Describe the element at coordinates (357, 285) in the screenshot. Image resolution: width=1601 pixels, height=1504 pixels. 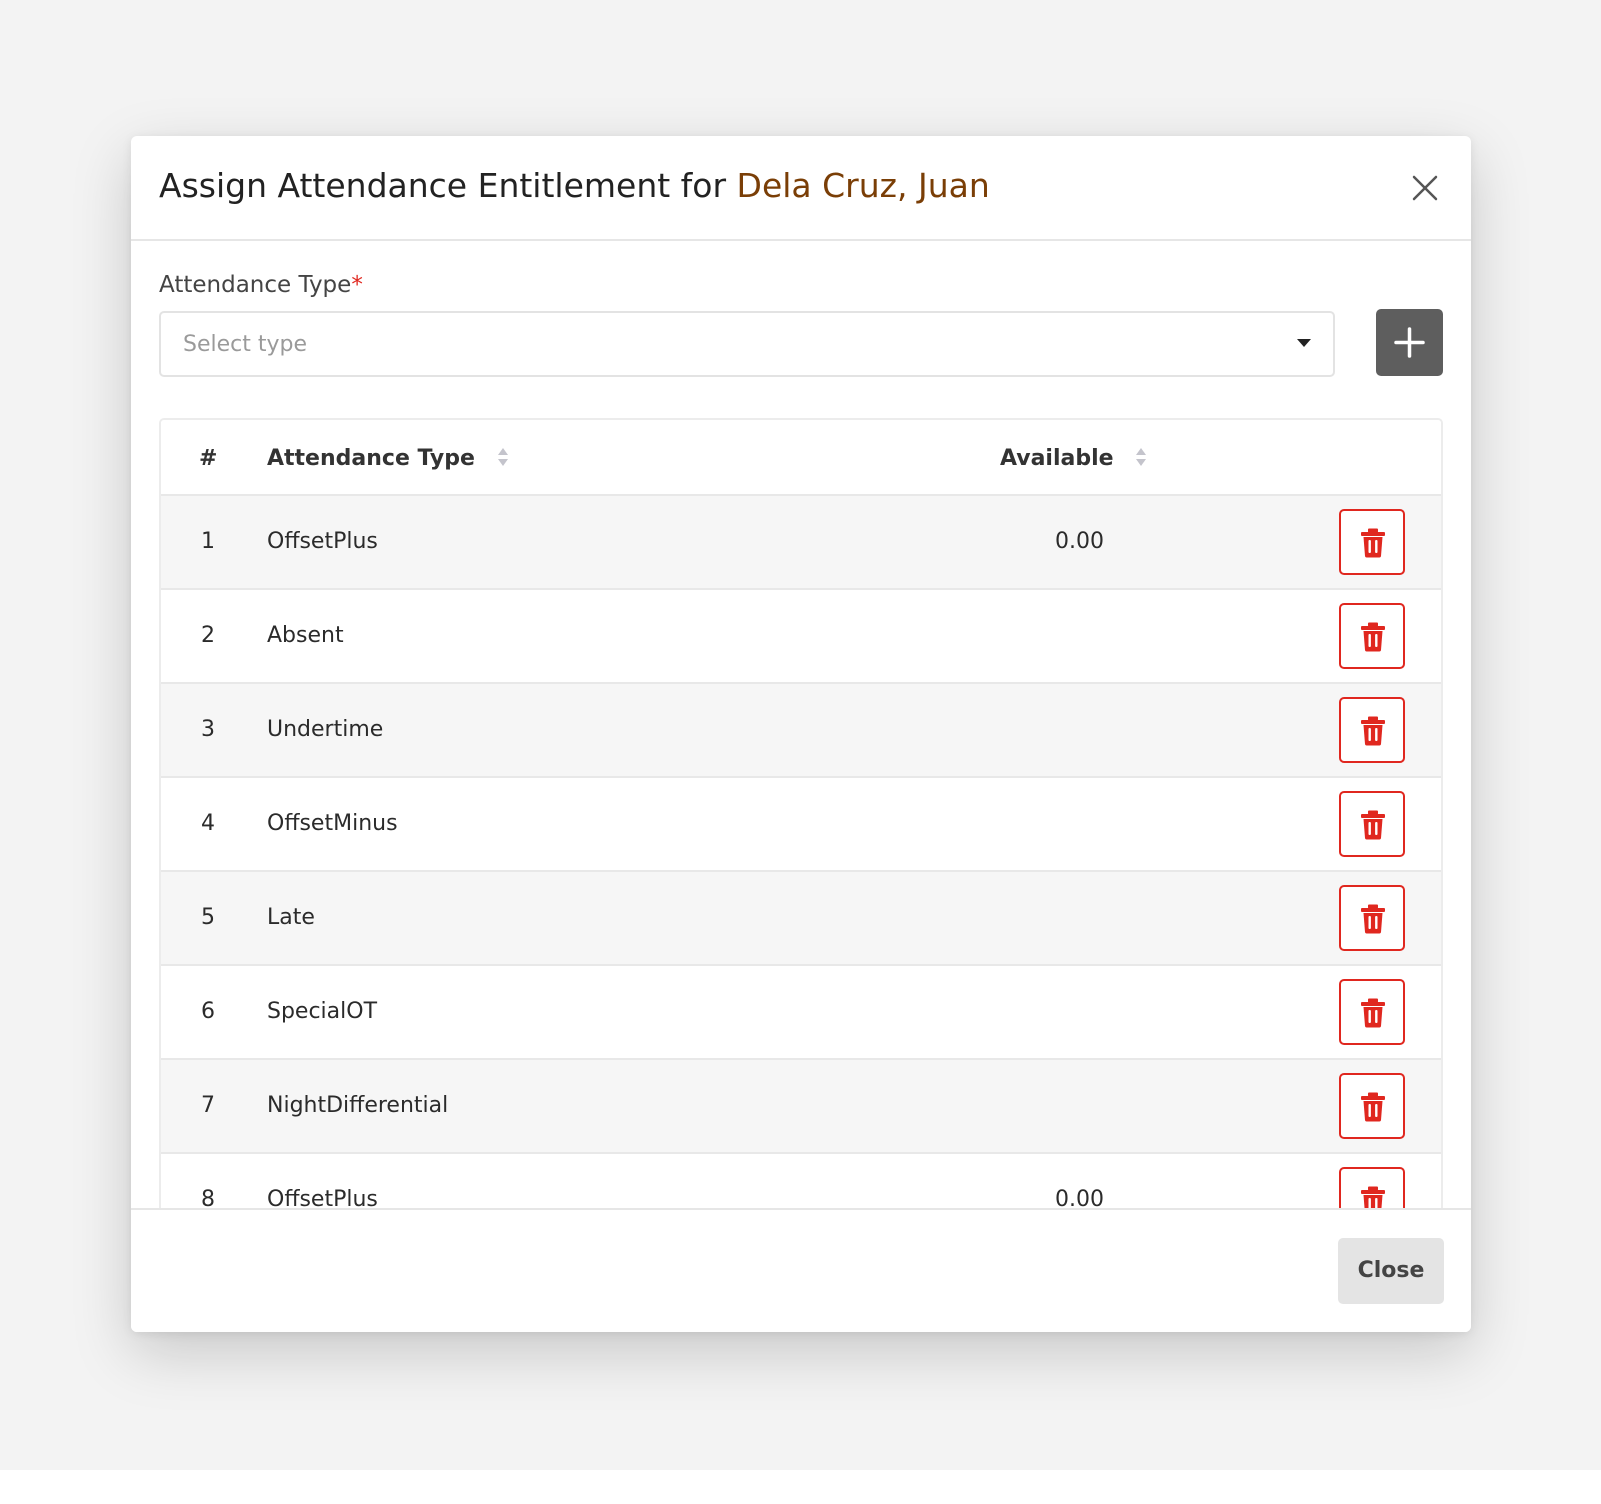
I see `required-mark: *` at that location.